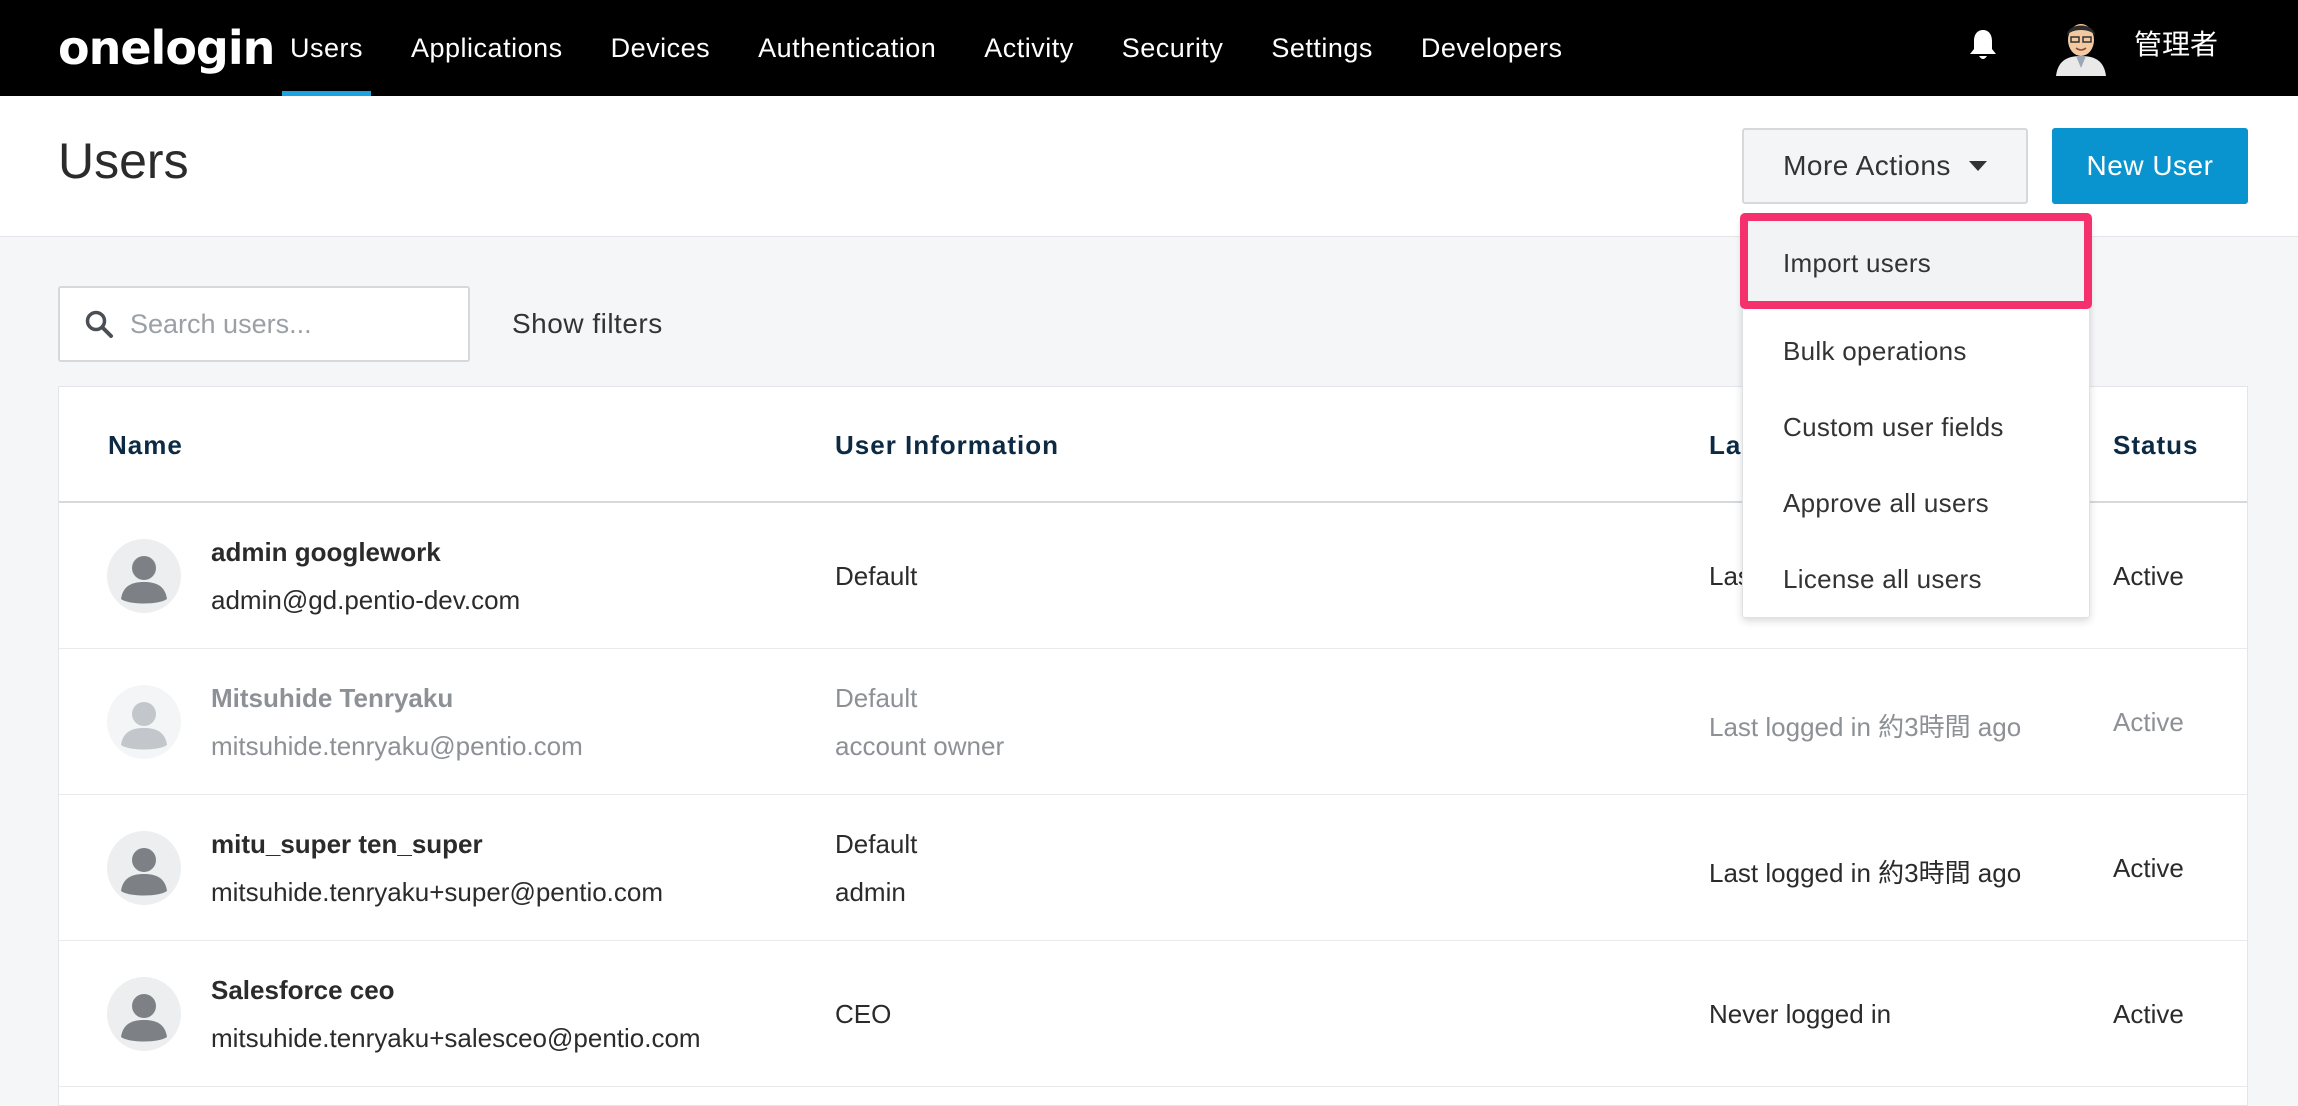 The height and width of the screenshot is (1106, 2298). Describe the element at coordinates (947, 445) in the screenshot. I see `column-header-user-information: User Information` at that location.